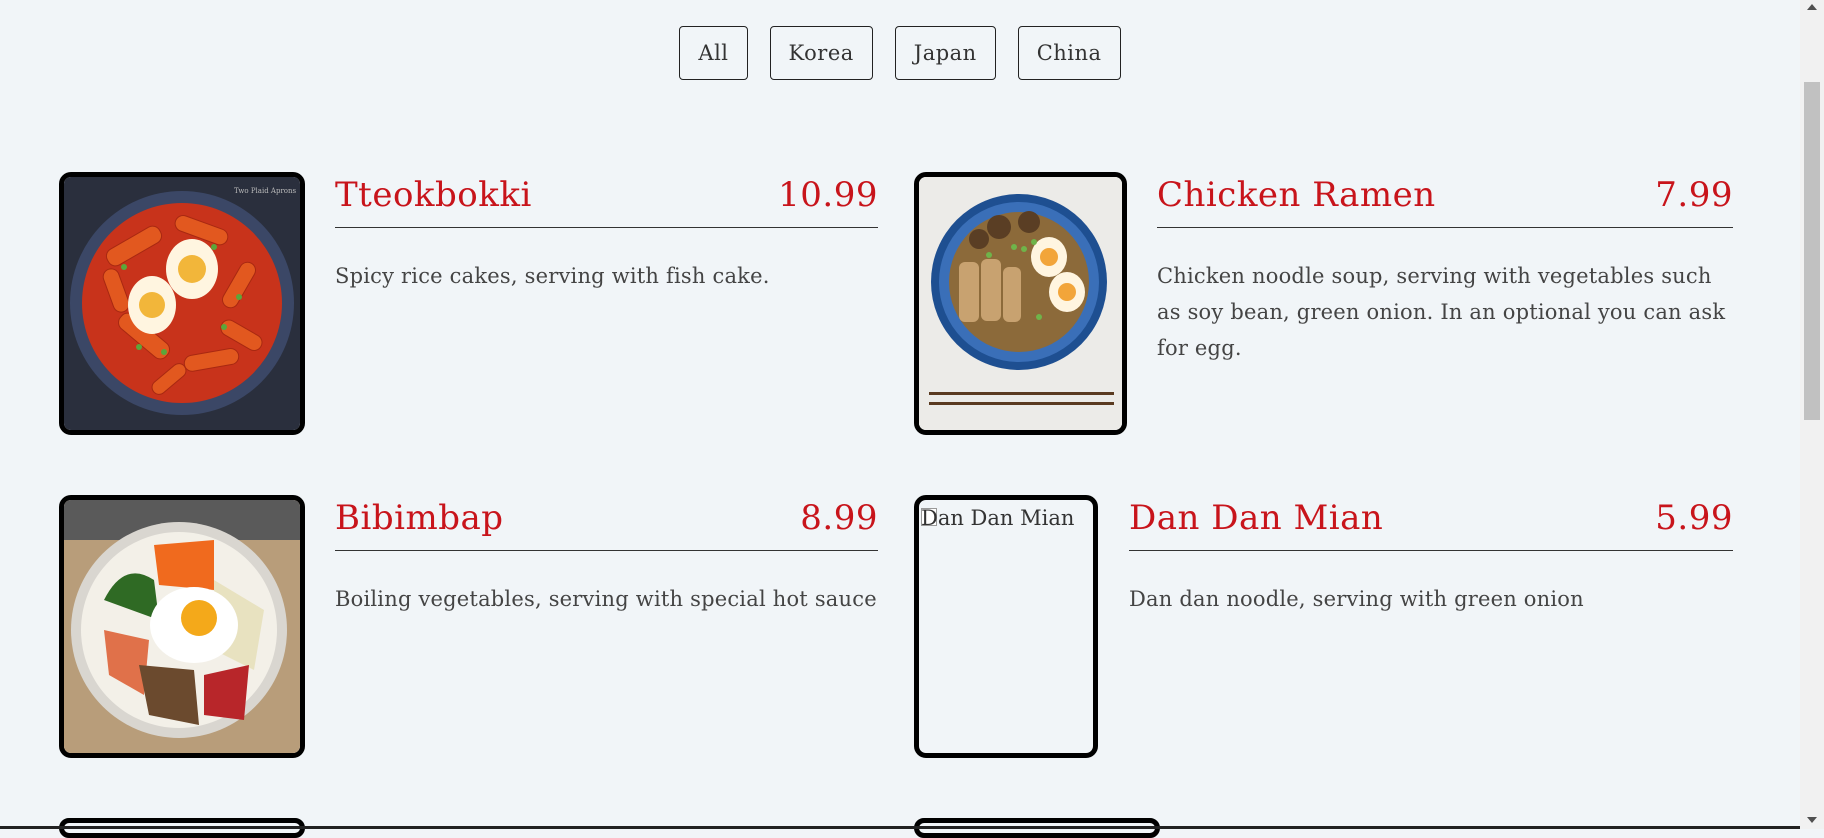  What do you see at coordinates (1356, 599) in the screenshot?
I see `item-description: Dan dan noodle, serving with green onion` at bounding box center [1356, 599].